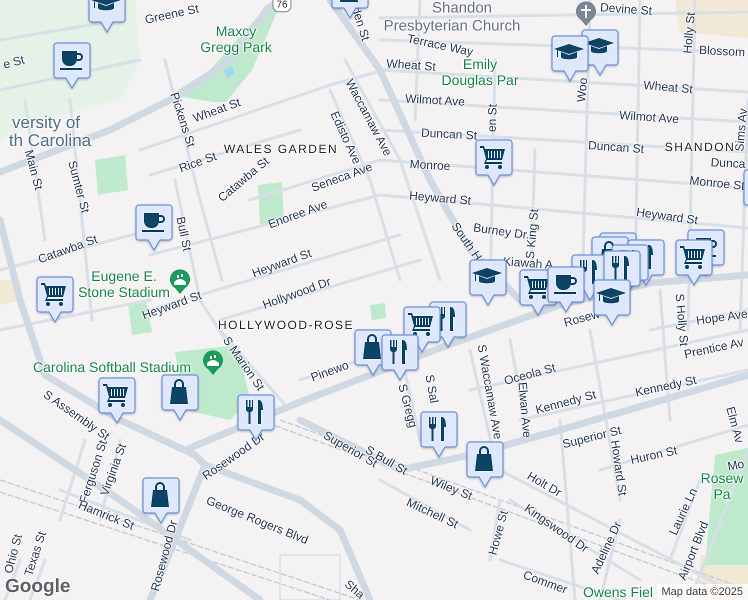 The image size is (748, 600). I want to click on street-label: Greene St, so click(172, 15).